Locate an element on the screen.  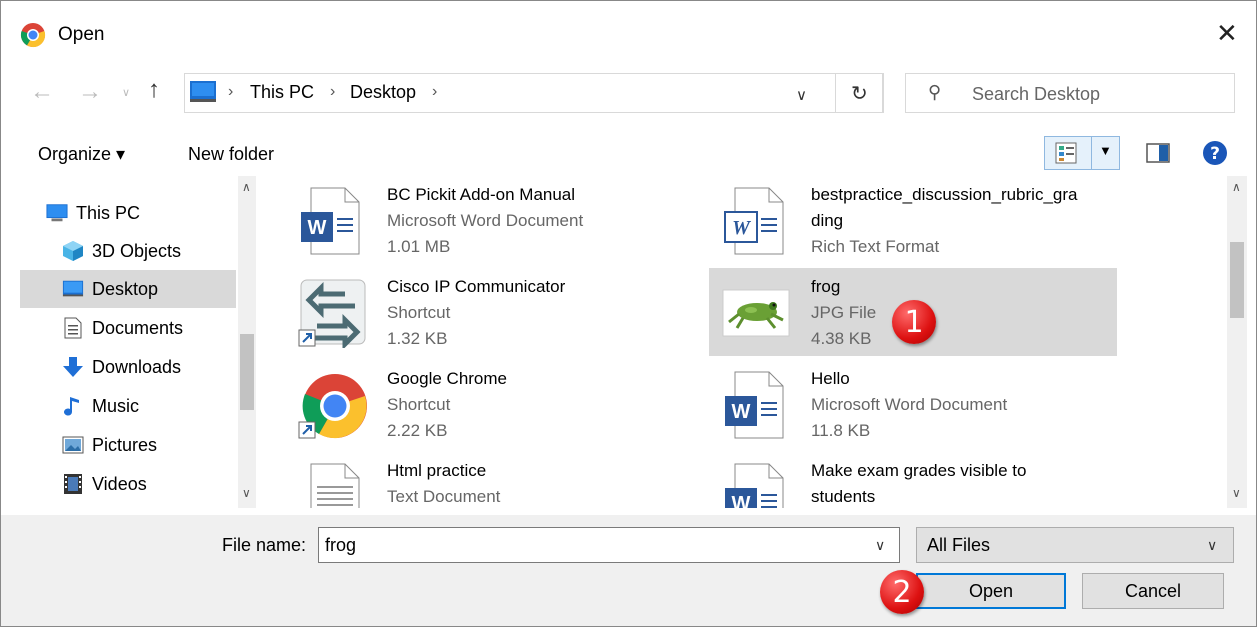
file-type-filter: All Files ∨ is located at coordinates (1075, 545).